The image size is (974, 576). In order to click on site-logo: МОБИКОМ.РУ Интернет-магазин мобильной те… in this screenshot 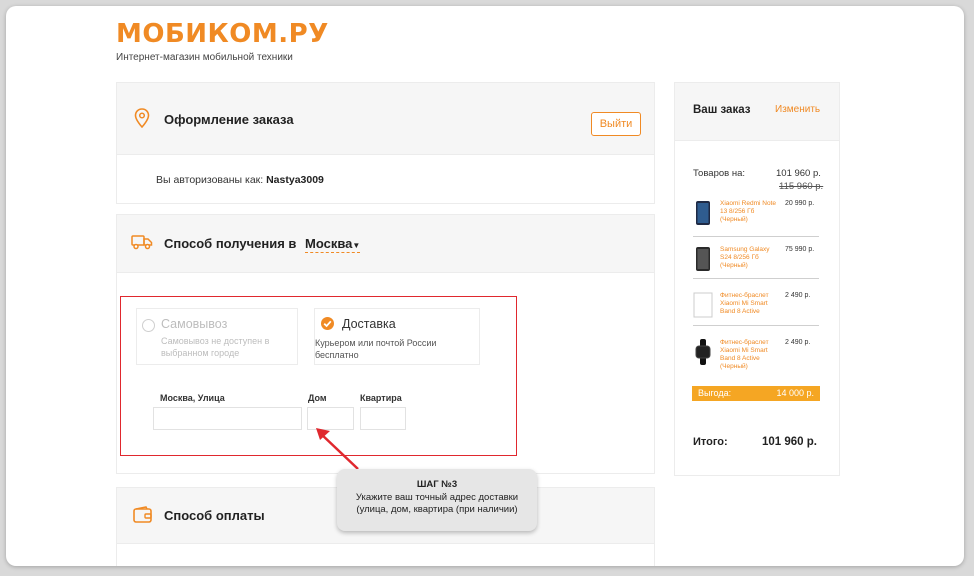, I will do `click(222, 40)`.